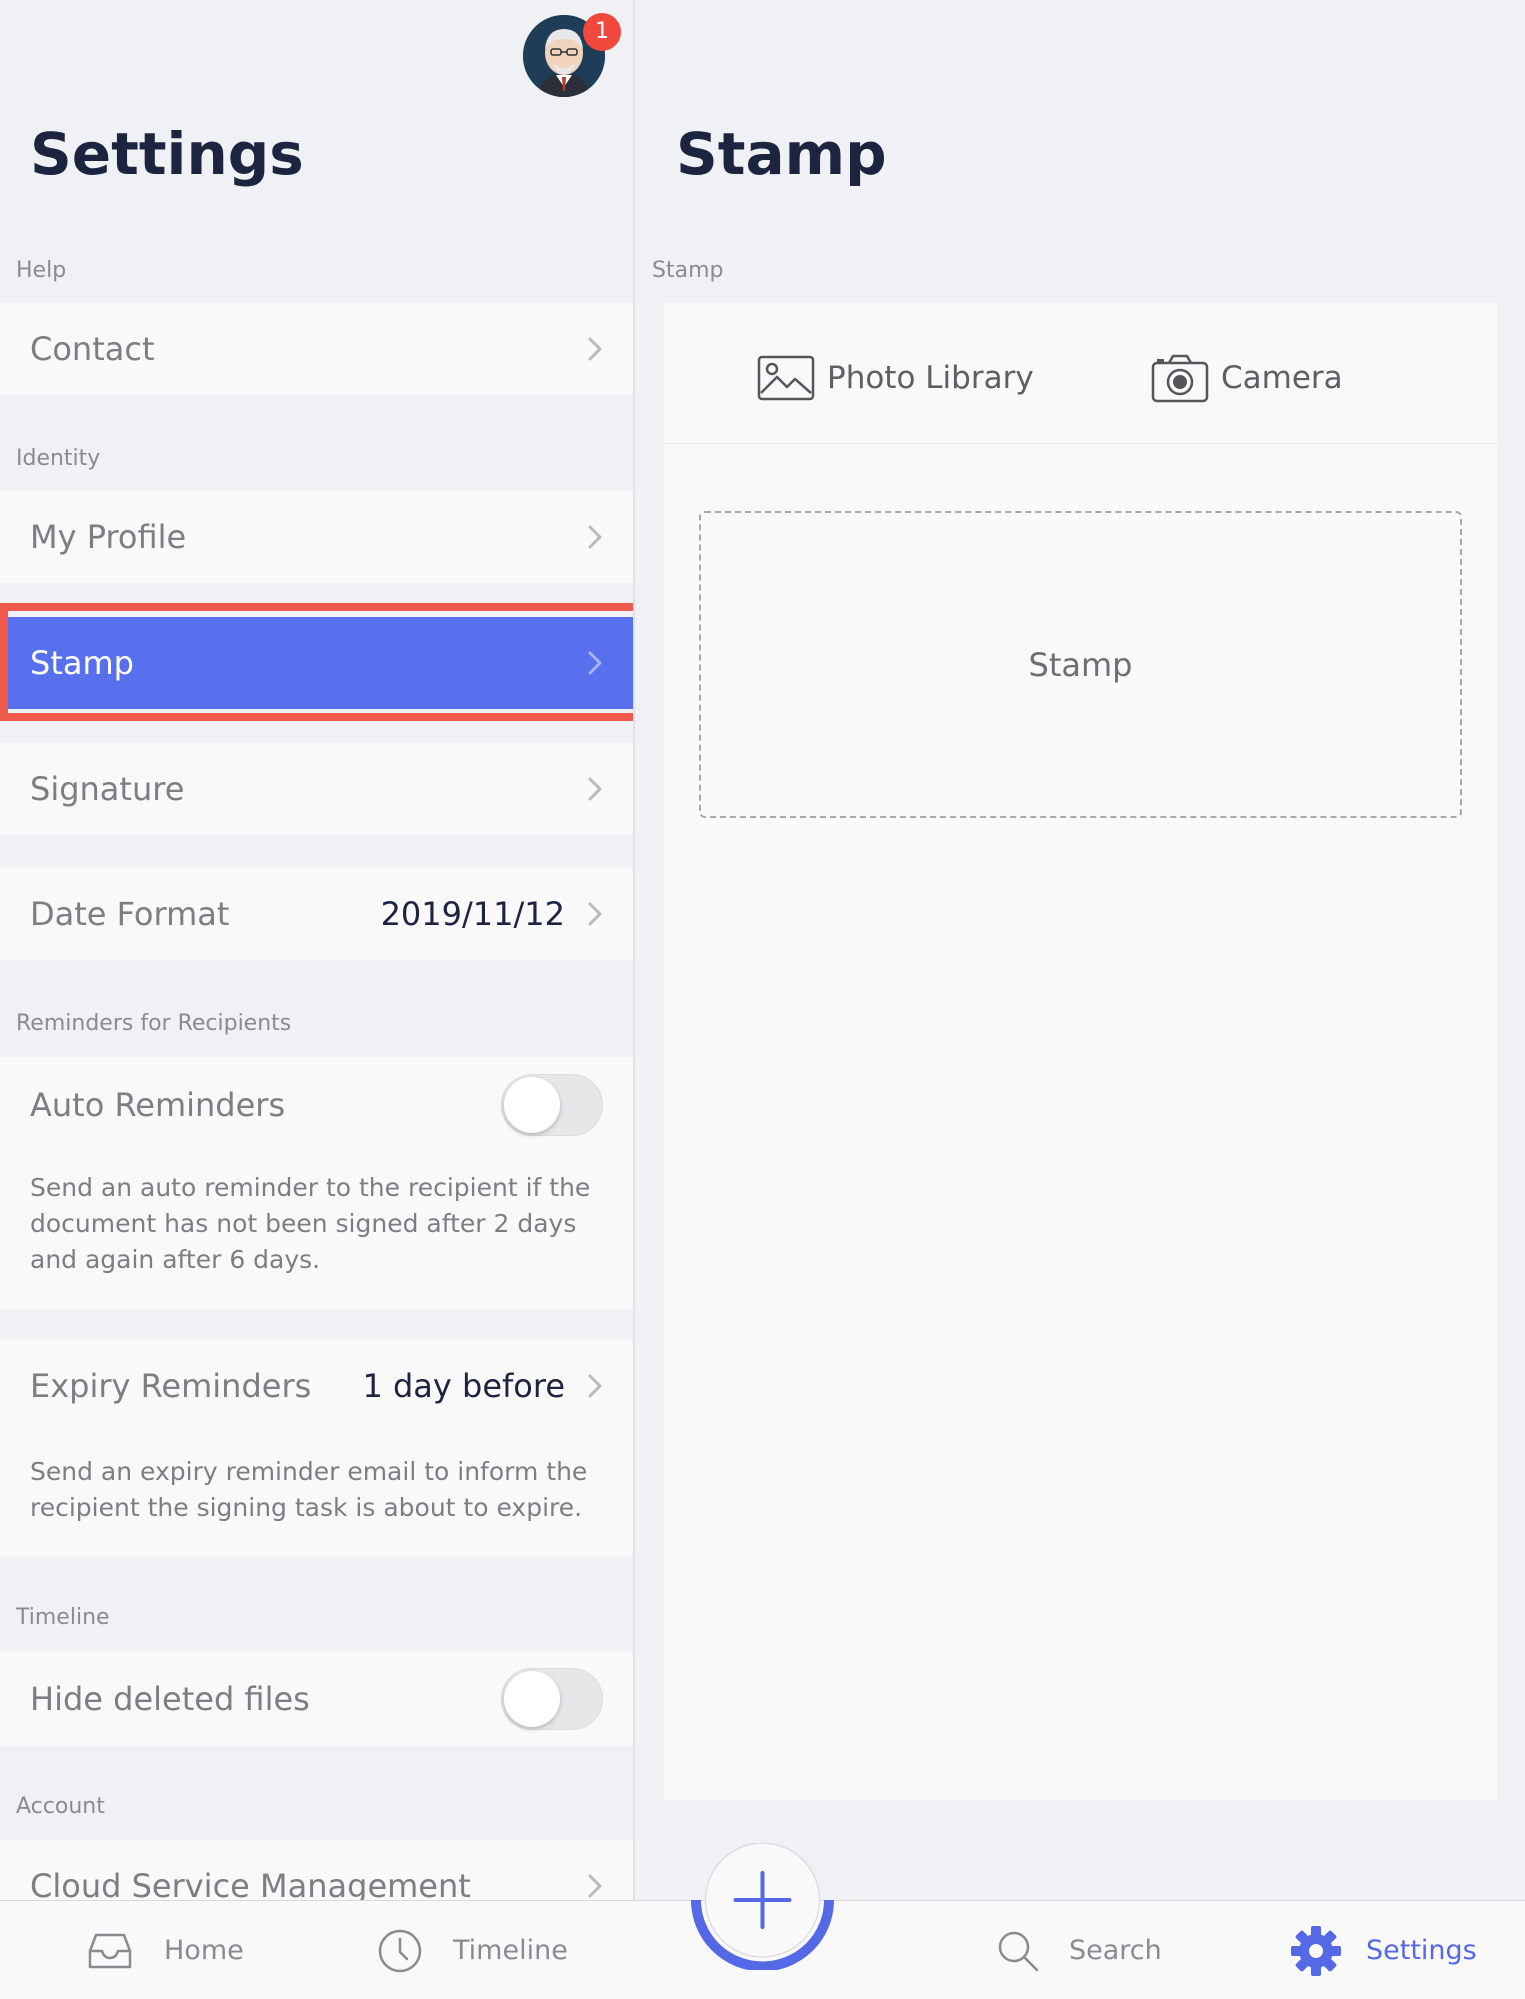 This screenshot has height=1999, width=1525. What do you see at coordinates (1421, 1950) in the screenshot?
I see `tab-settings-label: Settings` at bounding box center [1421, 1950].